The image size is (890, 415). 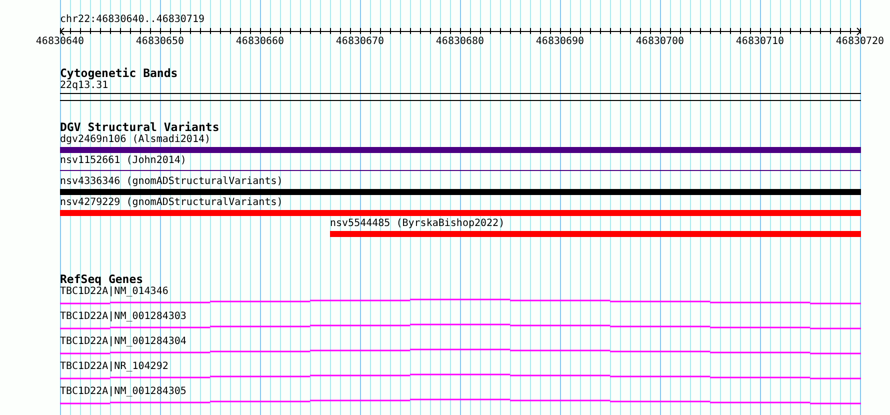 What do you see at coordinates (84, 86) in the screenshot?
I see `band-label: 22q13.31` at bounding box center [84, 86].